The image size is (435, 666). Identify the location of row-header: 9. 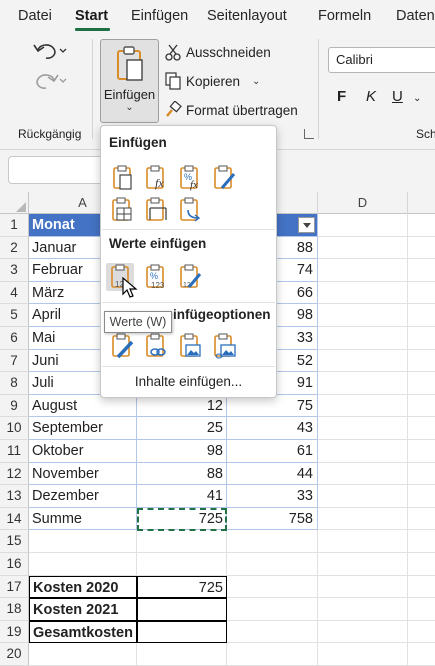
(14, 406).